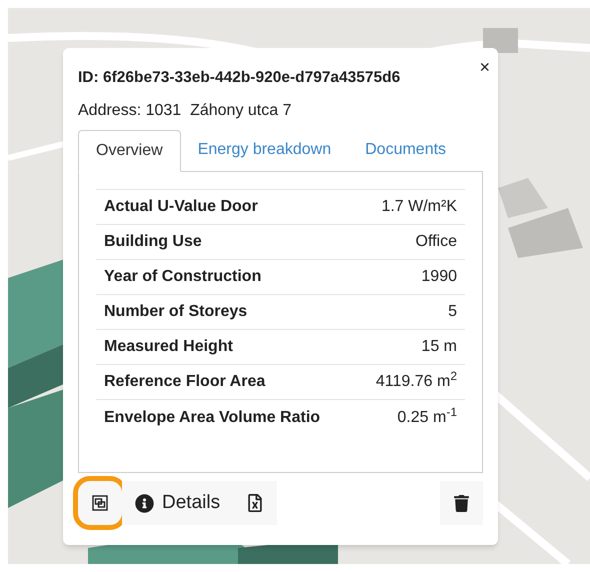 The height and width of the screenshot is (572, 590). What do you see at coordinates (183, 277) in the screenshot?
I see `property-label: Year of Construction` at bounding box center [183, 277].